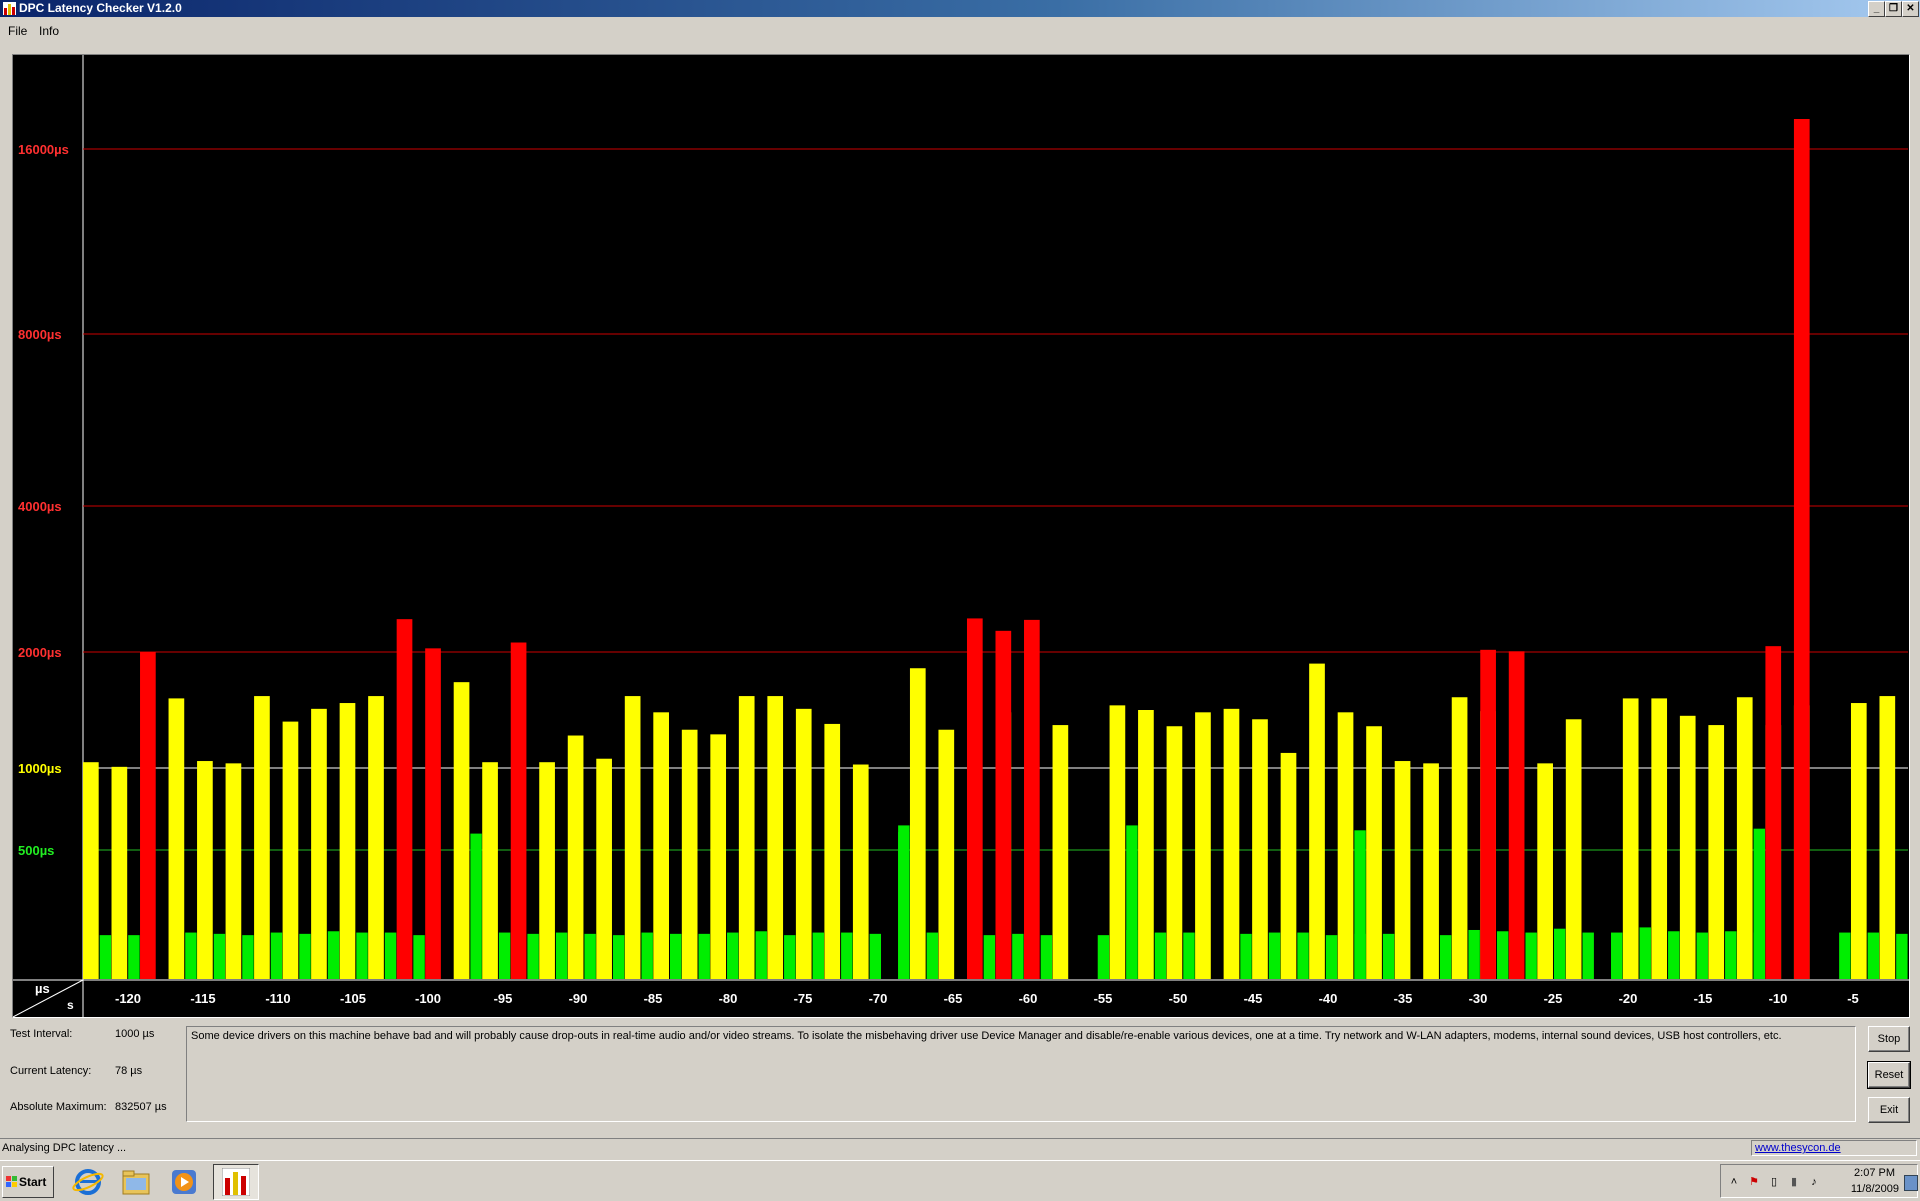  I want to click on x-tick-label: -15, so click(1703, 998).